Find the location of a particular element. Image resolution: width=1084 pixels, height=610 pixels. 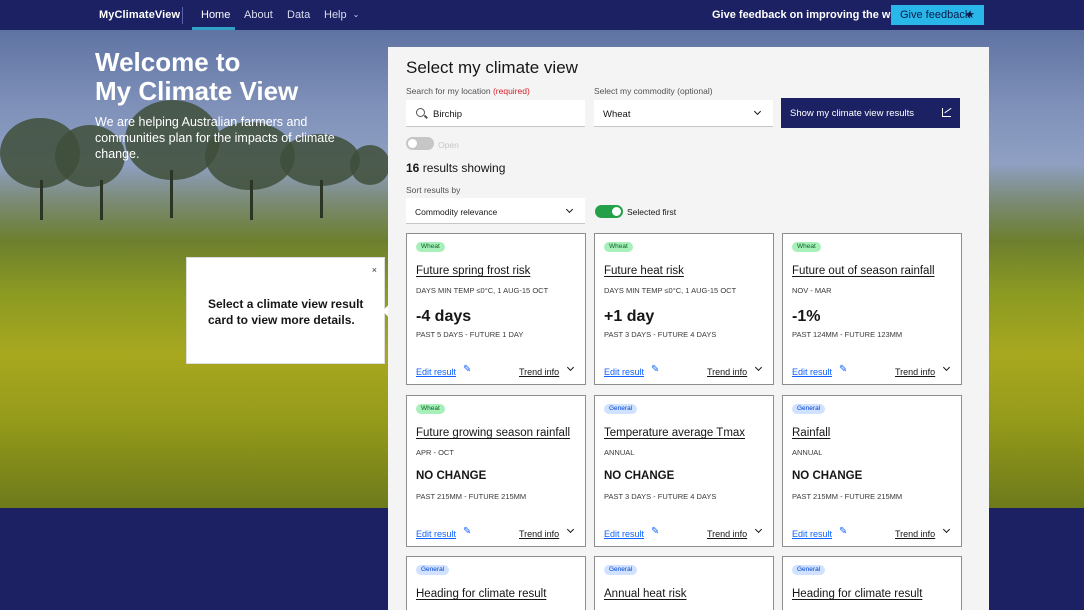

location-search-input: Birchip is located at coordinates (495, 113).